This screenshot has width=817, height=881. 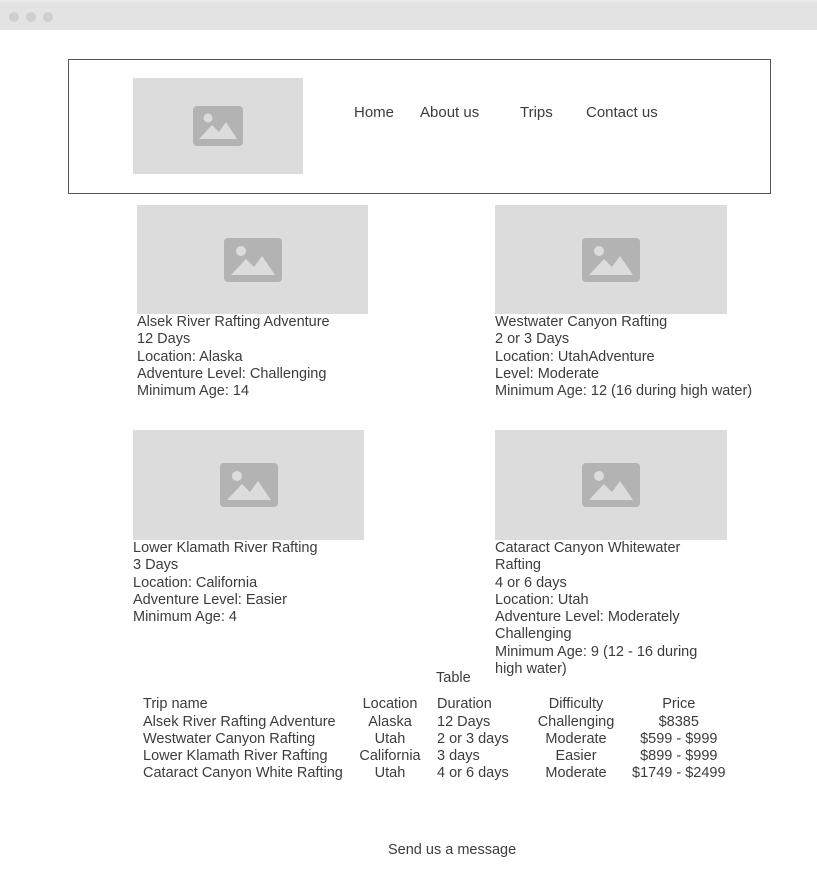 I want to click on trip-min-age: Minimum Age: 14, so click(x=193, y=391).